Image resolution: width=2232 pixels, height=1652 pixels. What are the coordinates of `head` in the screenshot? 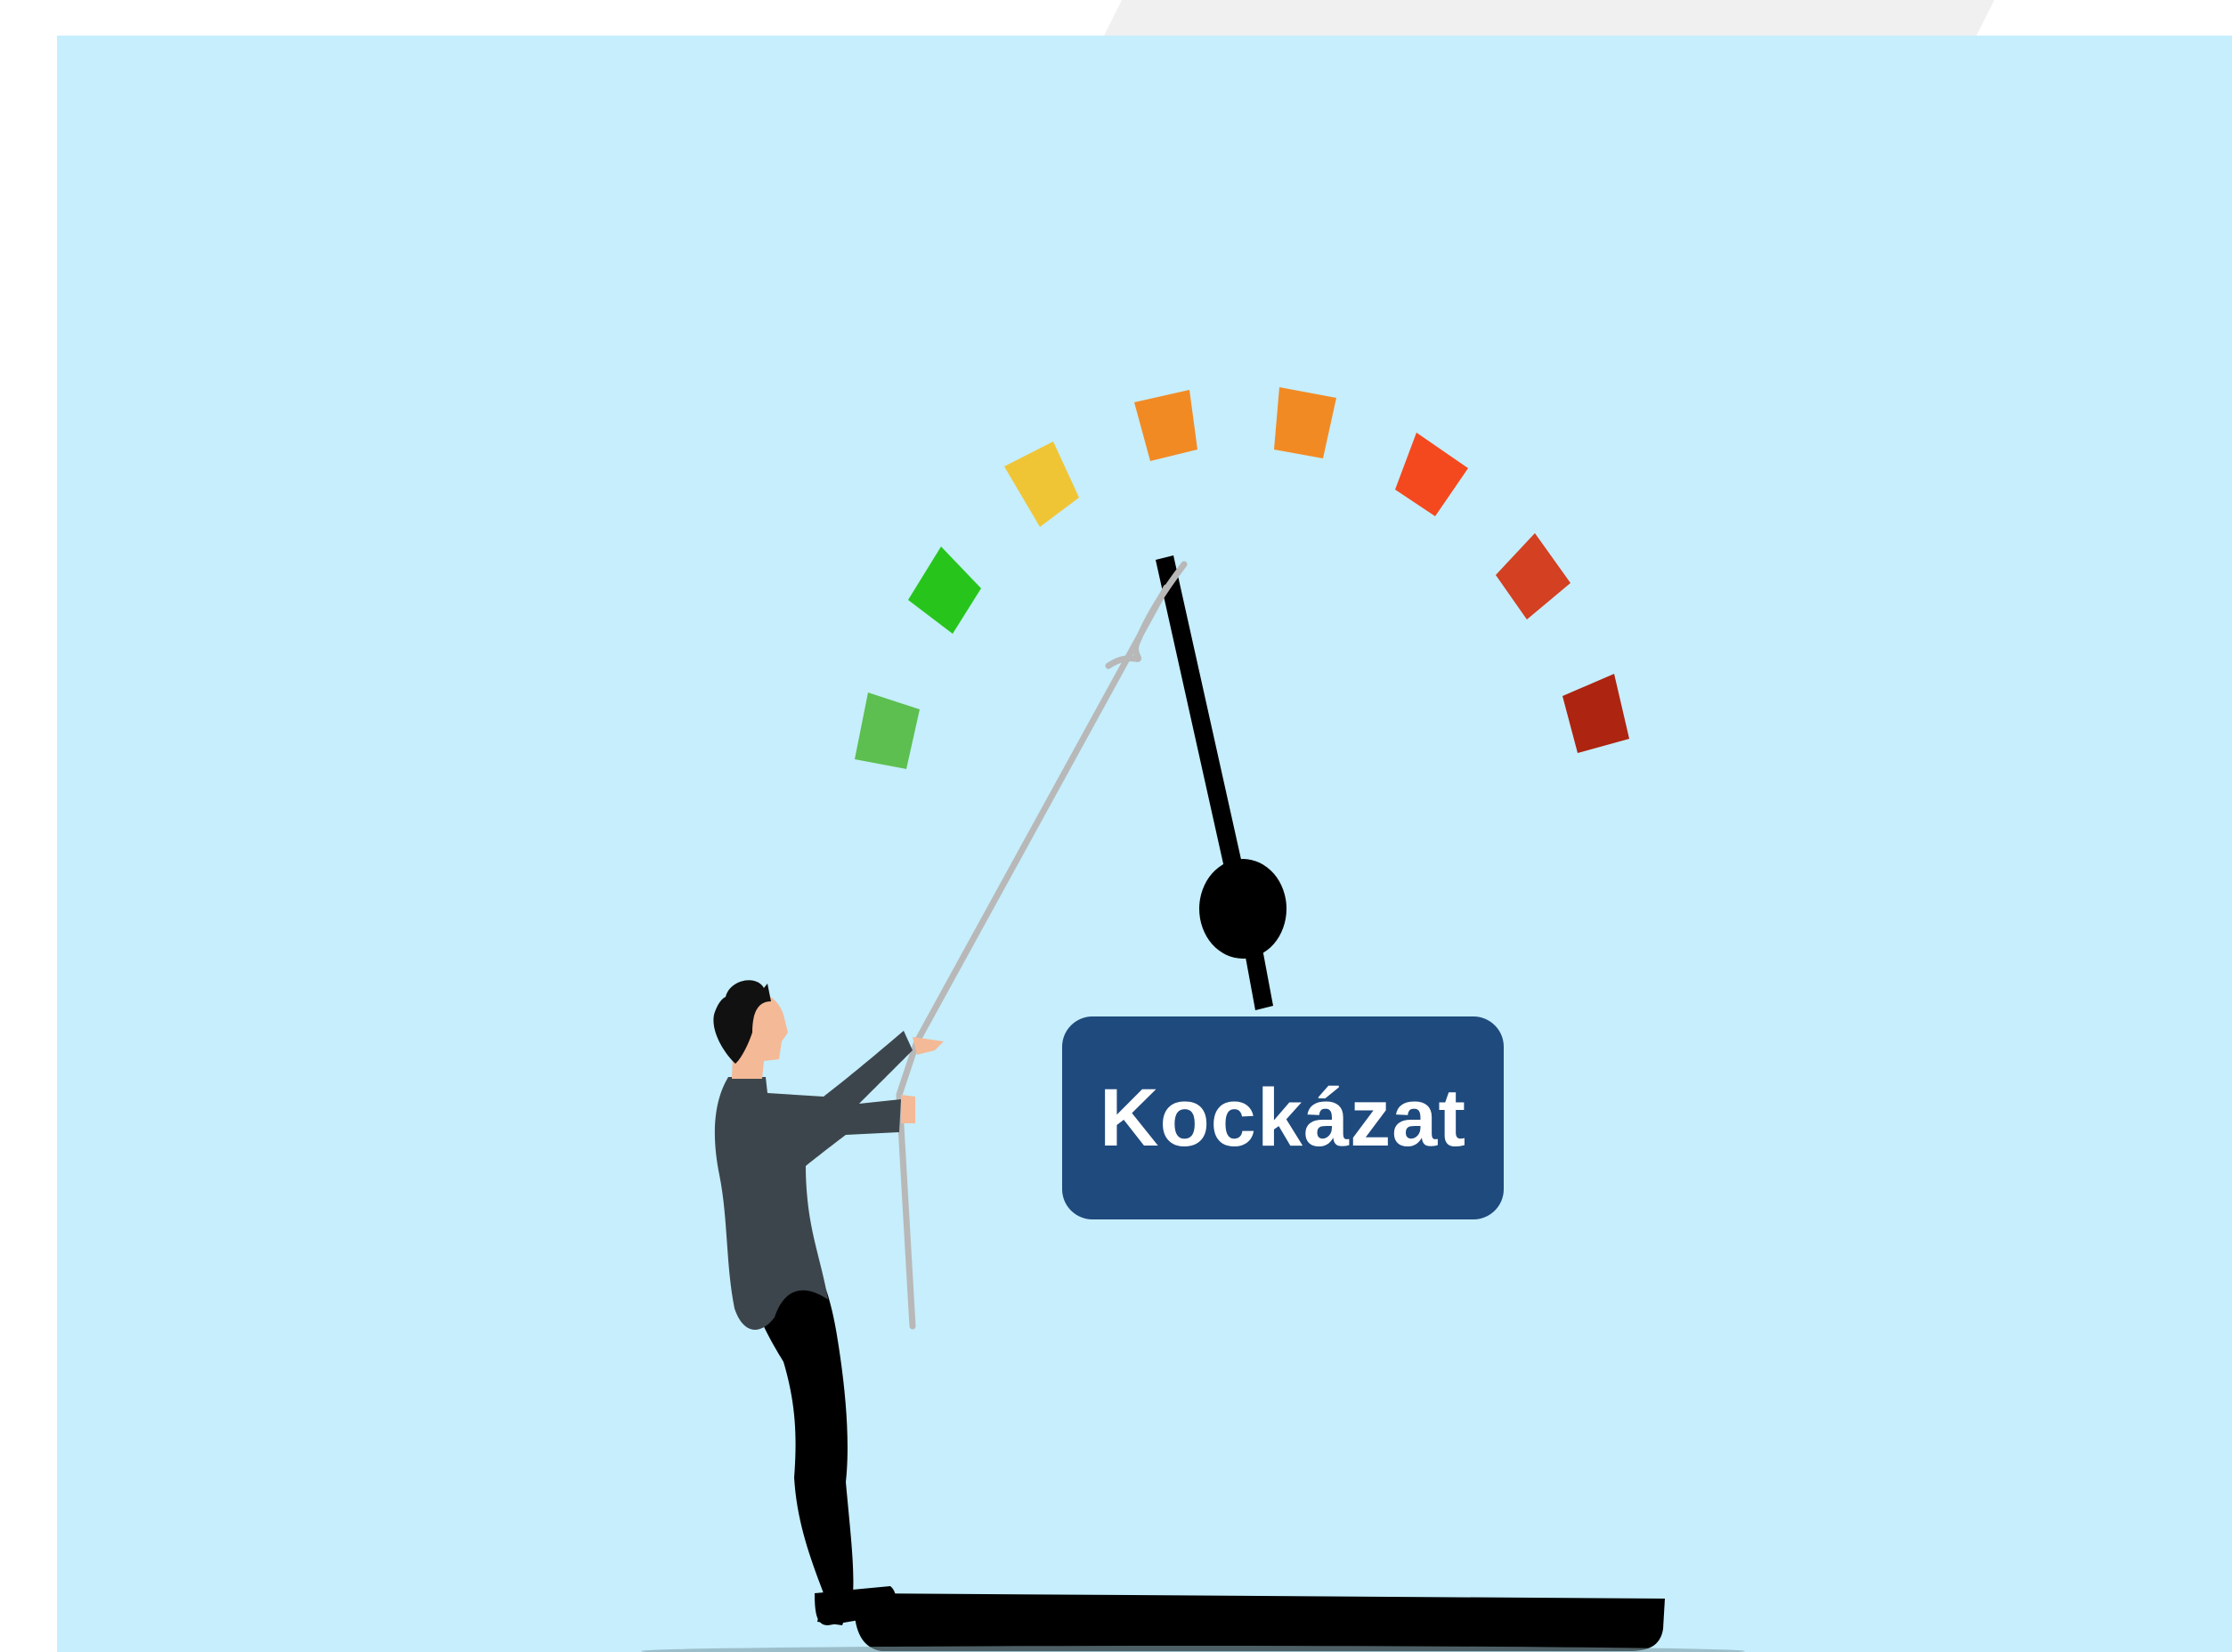 It's located at (750, 1029).